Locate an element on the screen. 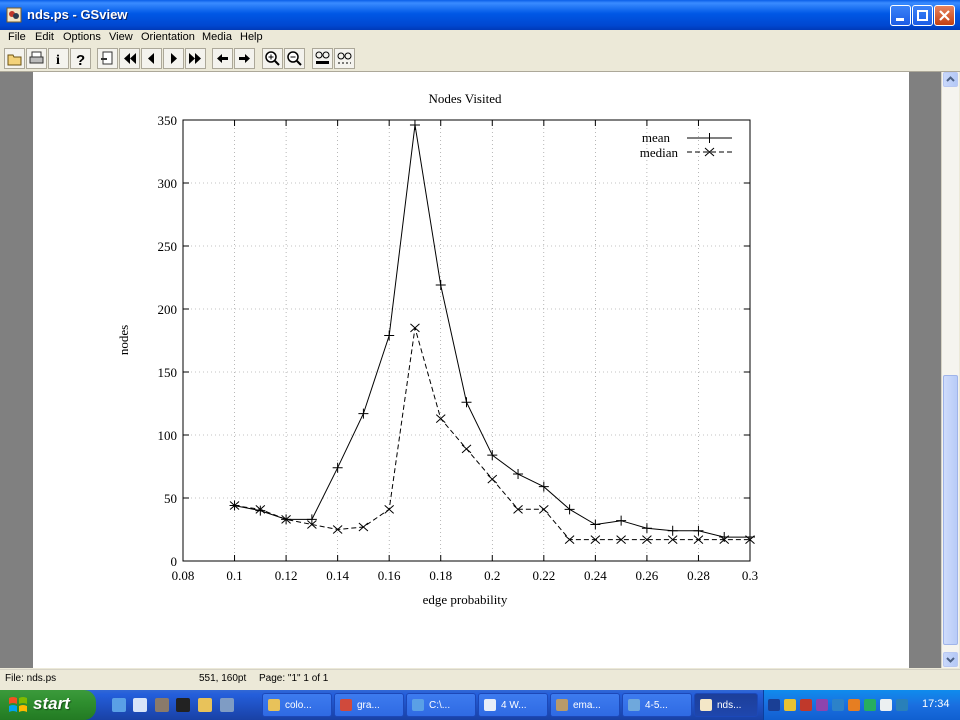  x-tick-label: 0.1 is located at coordinates (234, 575).